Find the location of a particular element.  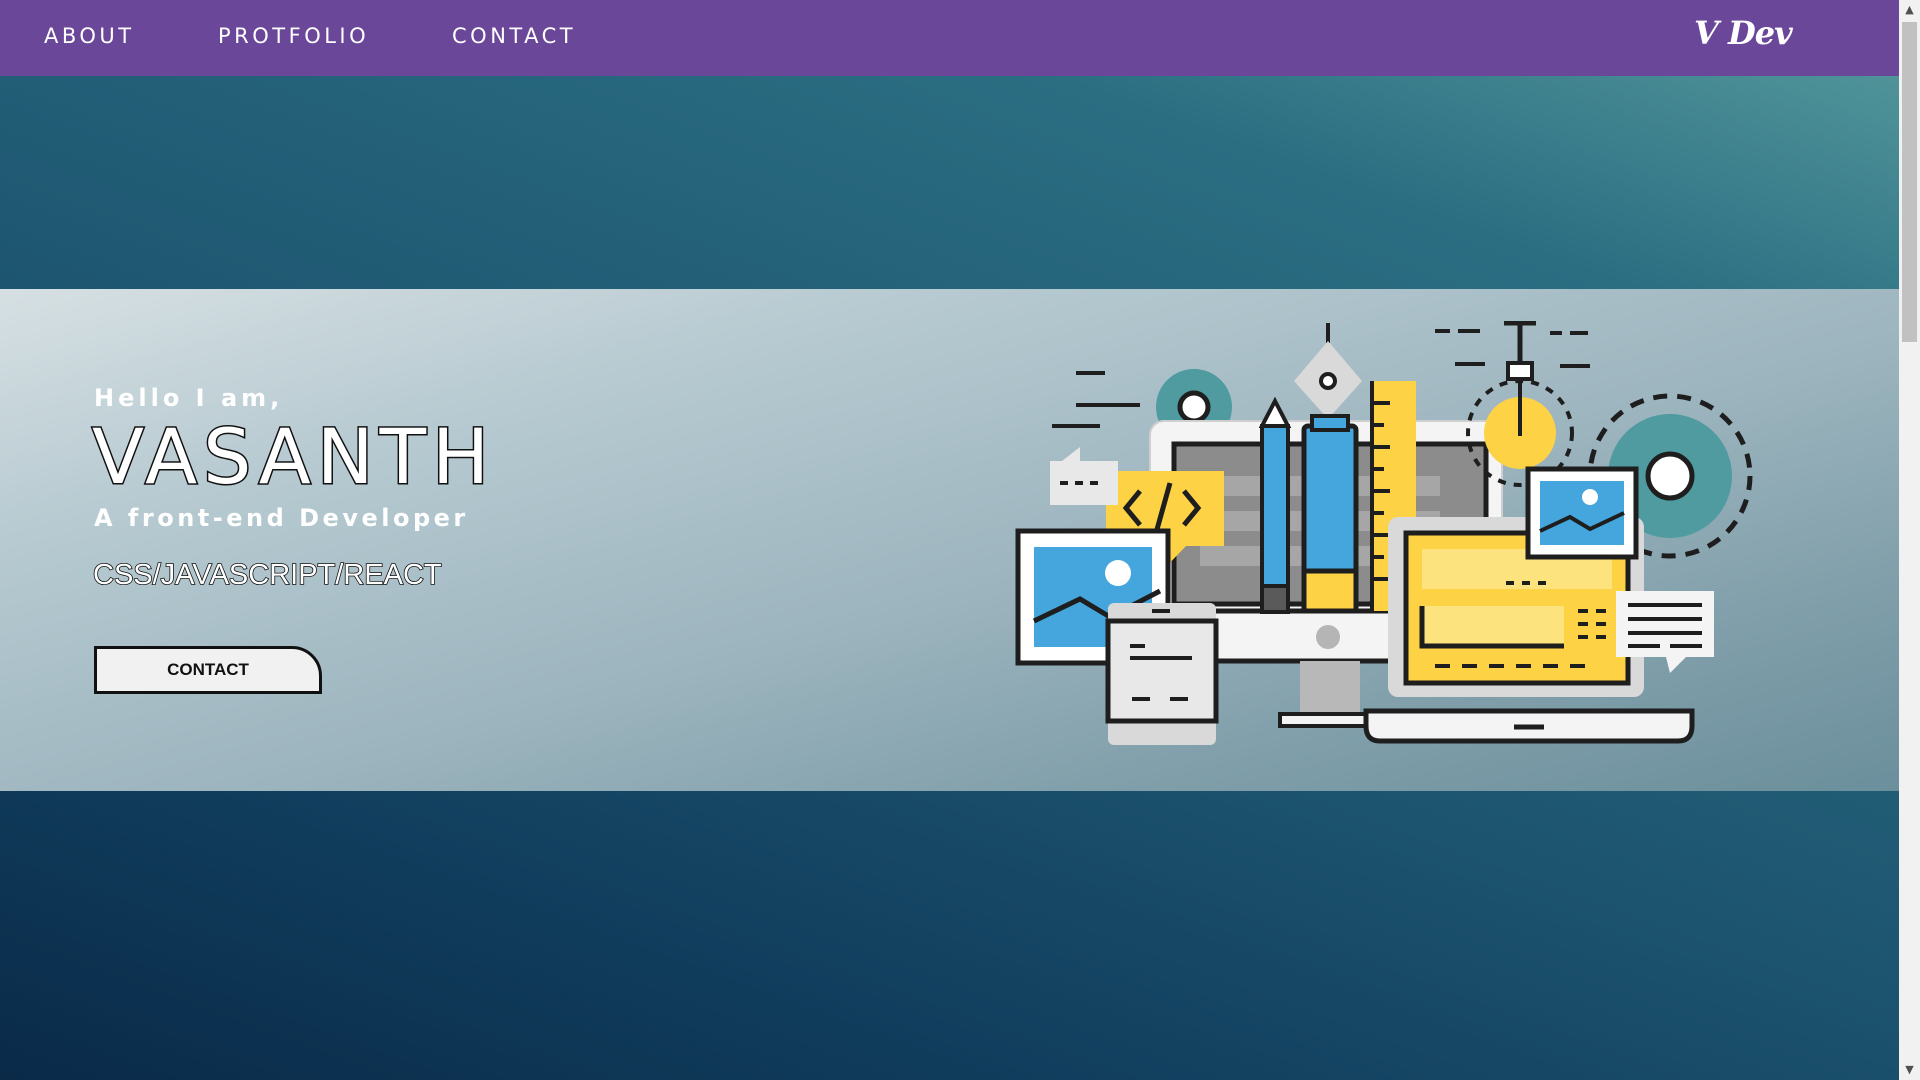

chat-bubble-icon is located at coordinates (1084, 476).